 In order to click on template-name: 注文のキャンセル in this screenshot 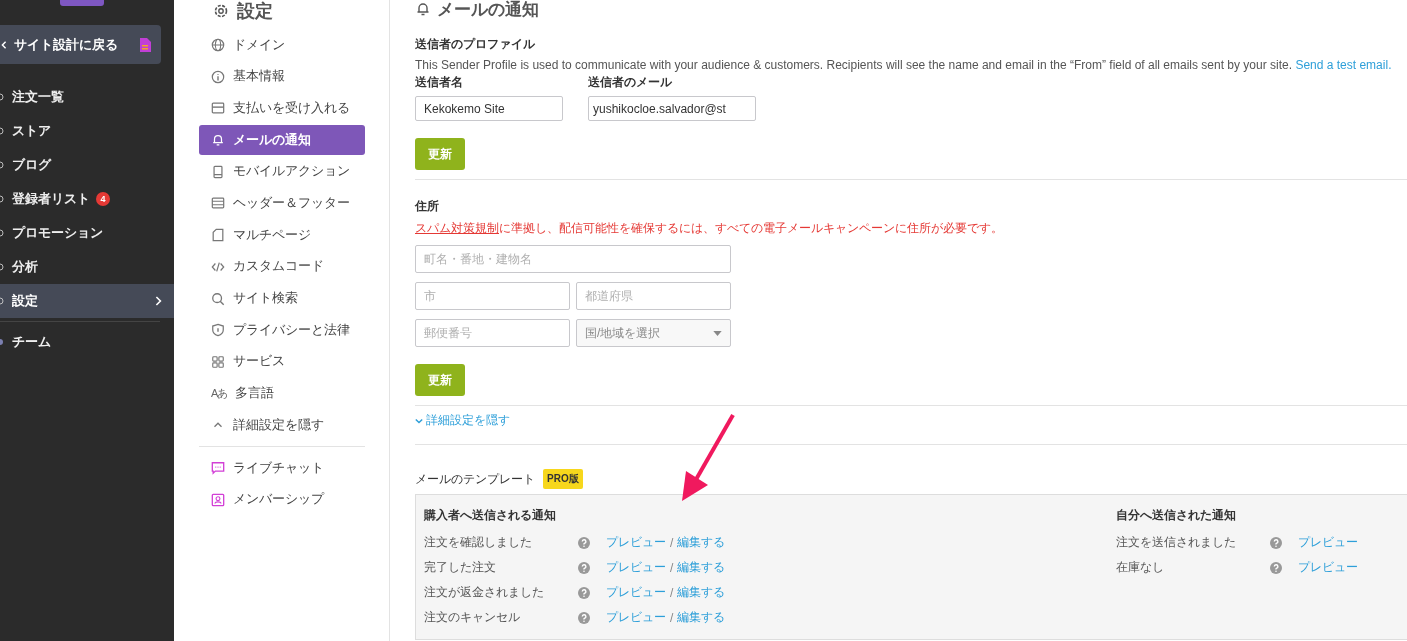, I will do `click(472, 617)`.